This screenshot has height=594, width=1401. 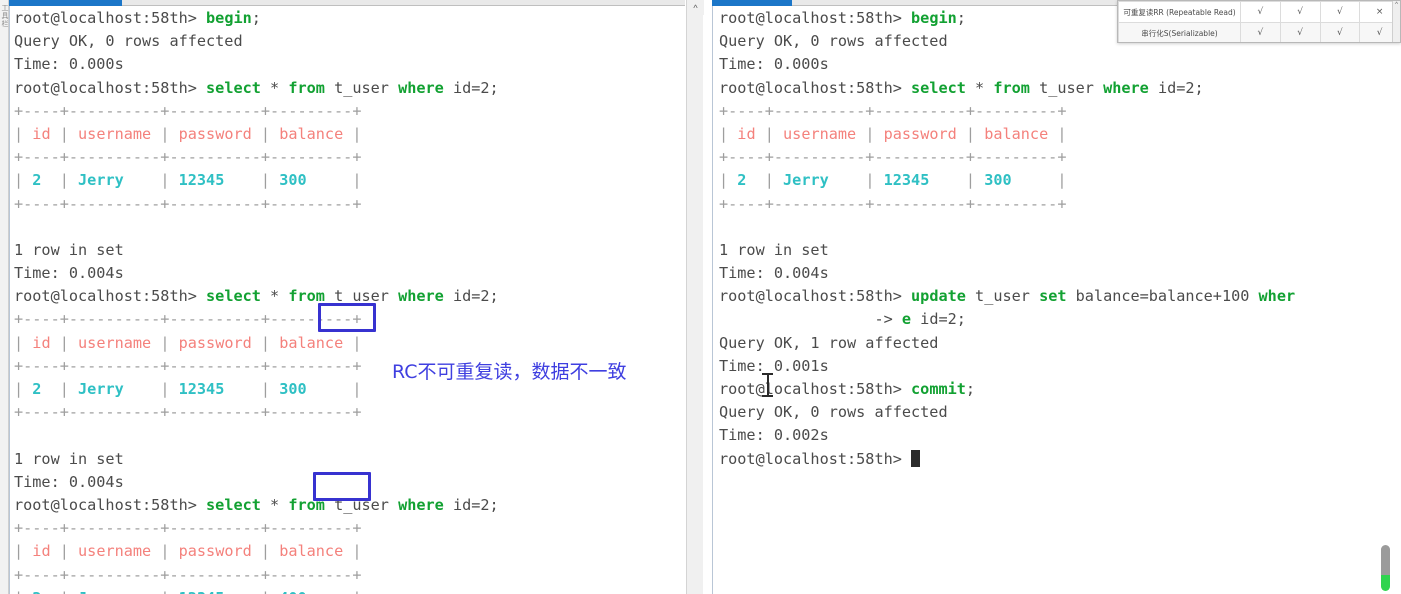 What do you see at coordinates (810, 319) in the screenshot?
I see `terminal-text: ->` at bounding box center [810, 319].